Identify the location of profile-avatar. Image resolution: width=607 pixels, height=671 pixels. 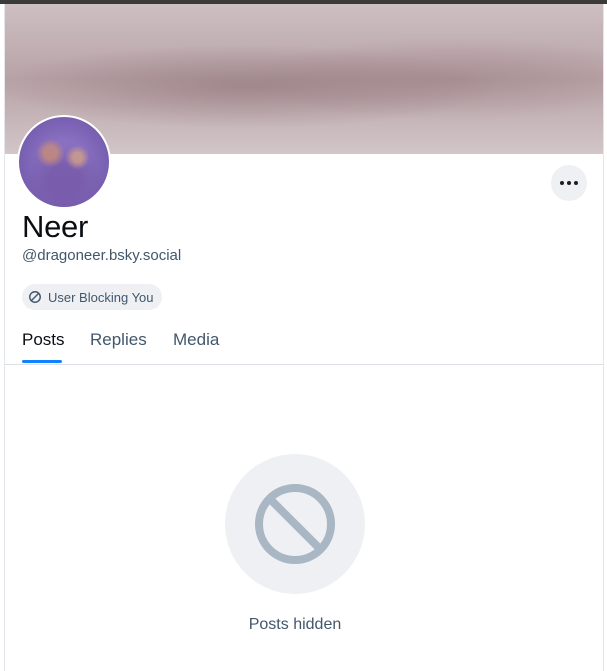
(64, 162).